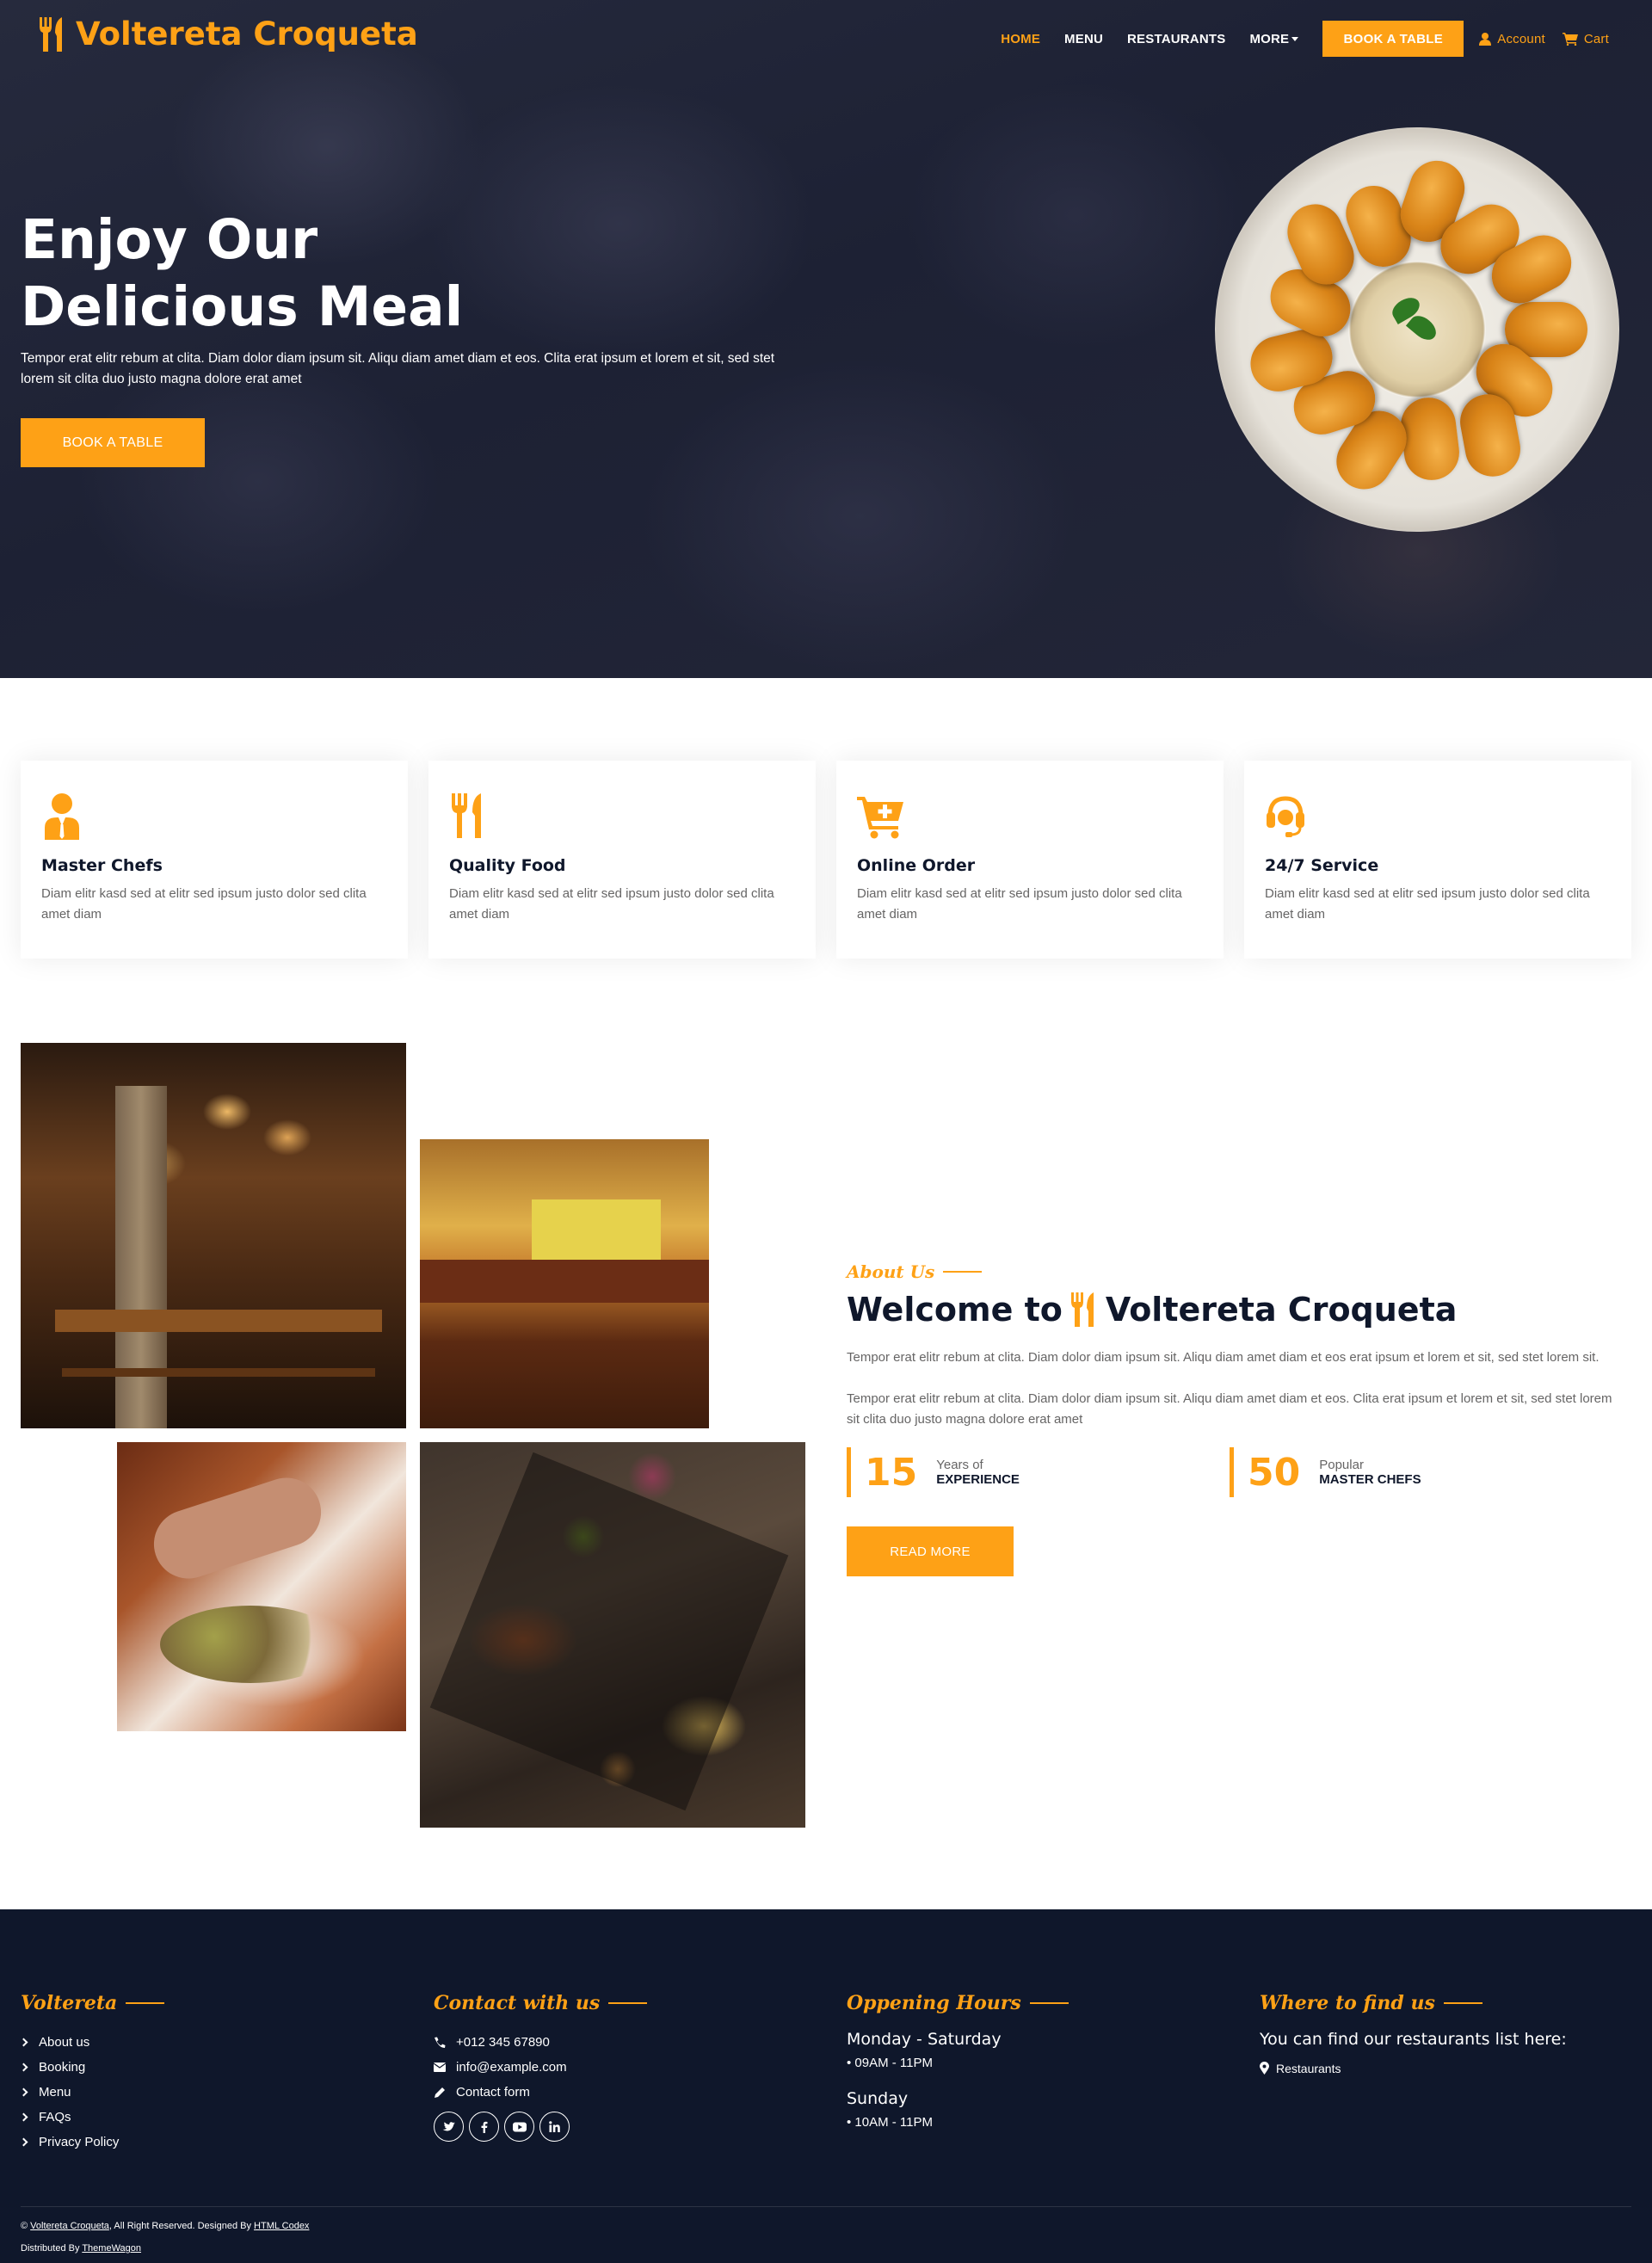 The image size is (1652, 2263). What do you see at coordinates (484, 2127) in the screenshot?
I see `facebook-icon` at bounding box center [484, 2127].